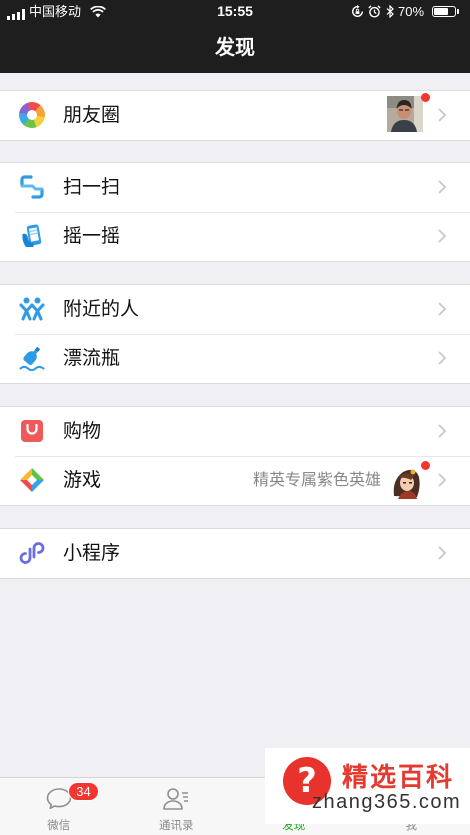 This screenshot has width=470, height=835. I want to click on discover-item-drift-bottle: 漂流瓶, so click(235, 358).